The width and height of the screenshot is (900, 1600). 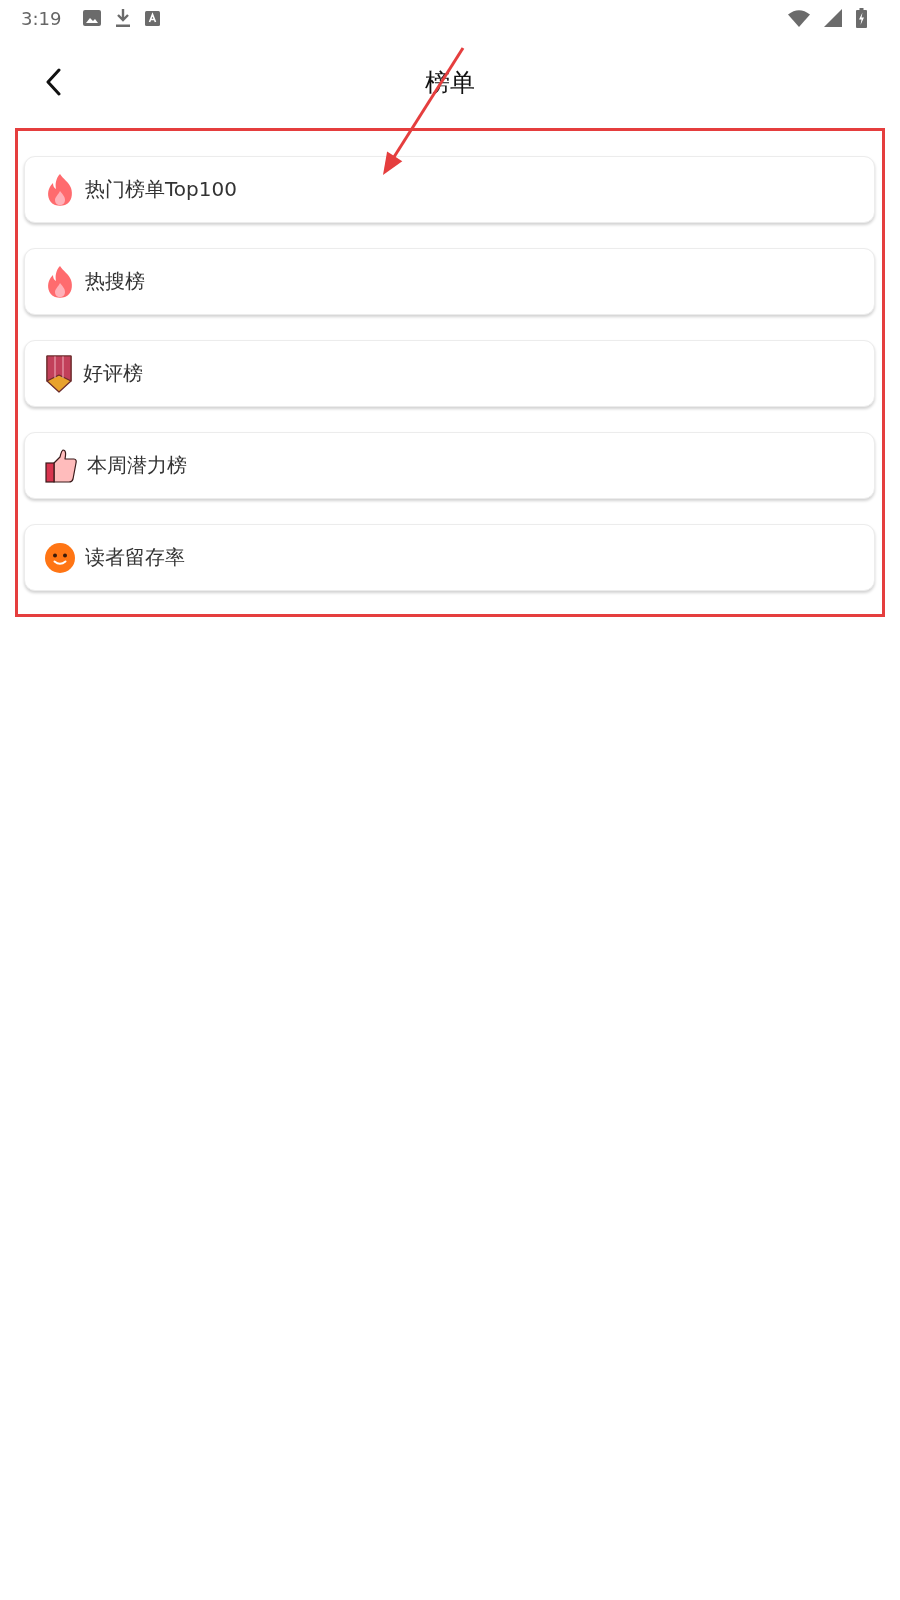 I want to click on thumbs-up-icon, so click(x=61, y=465).